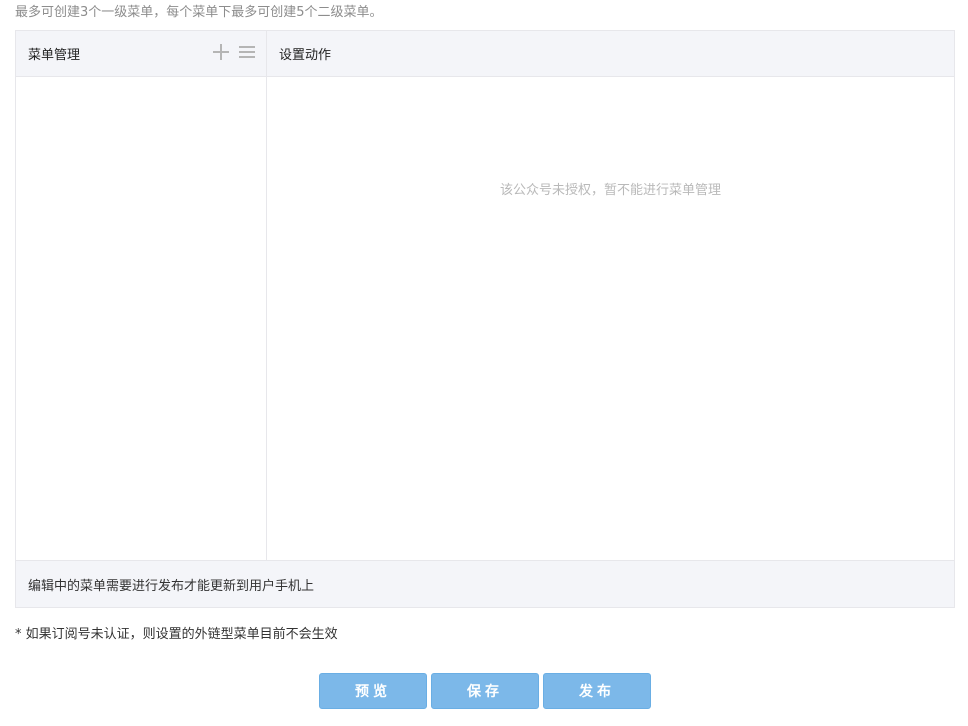 Image resolution: width=968 pixels, height=726 pixels. Describe the element at coordinates (221, 52) in the screenshot. I see `plus-icon` at that location.